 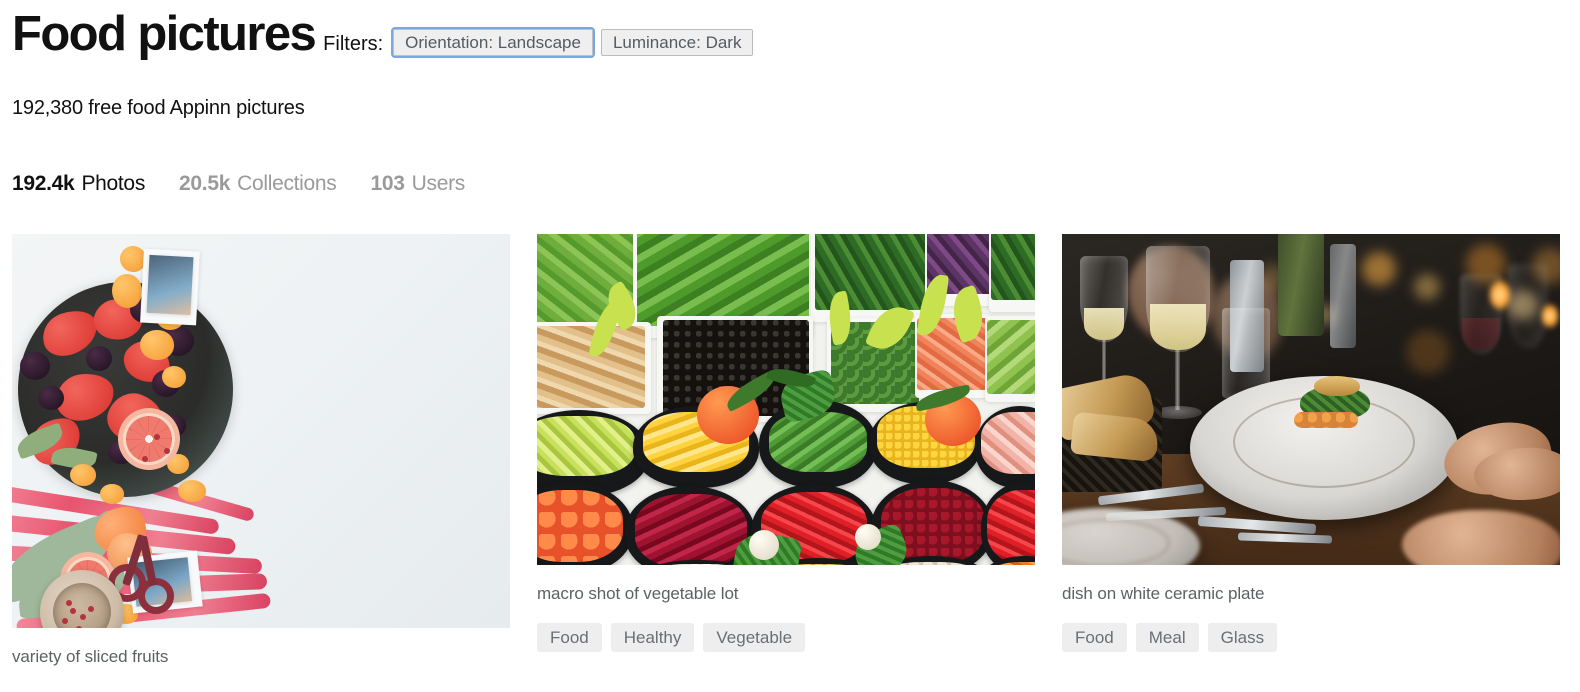 I want to click on tab-users-label: Users, so click(x=438, y=183).